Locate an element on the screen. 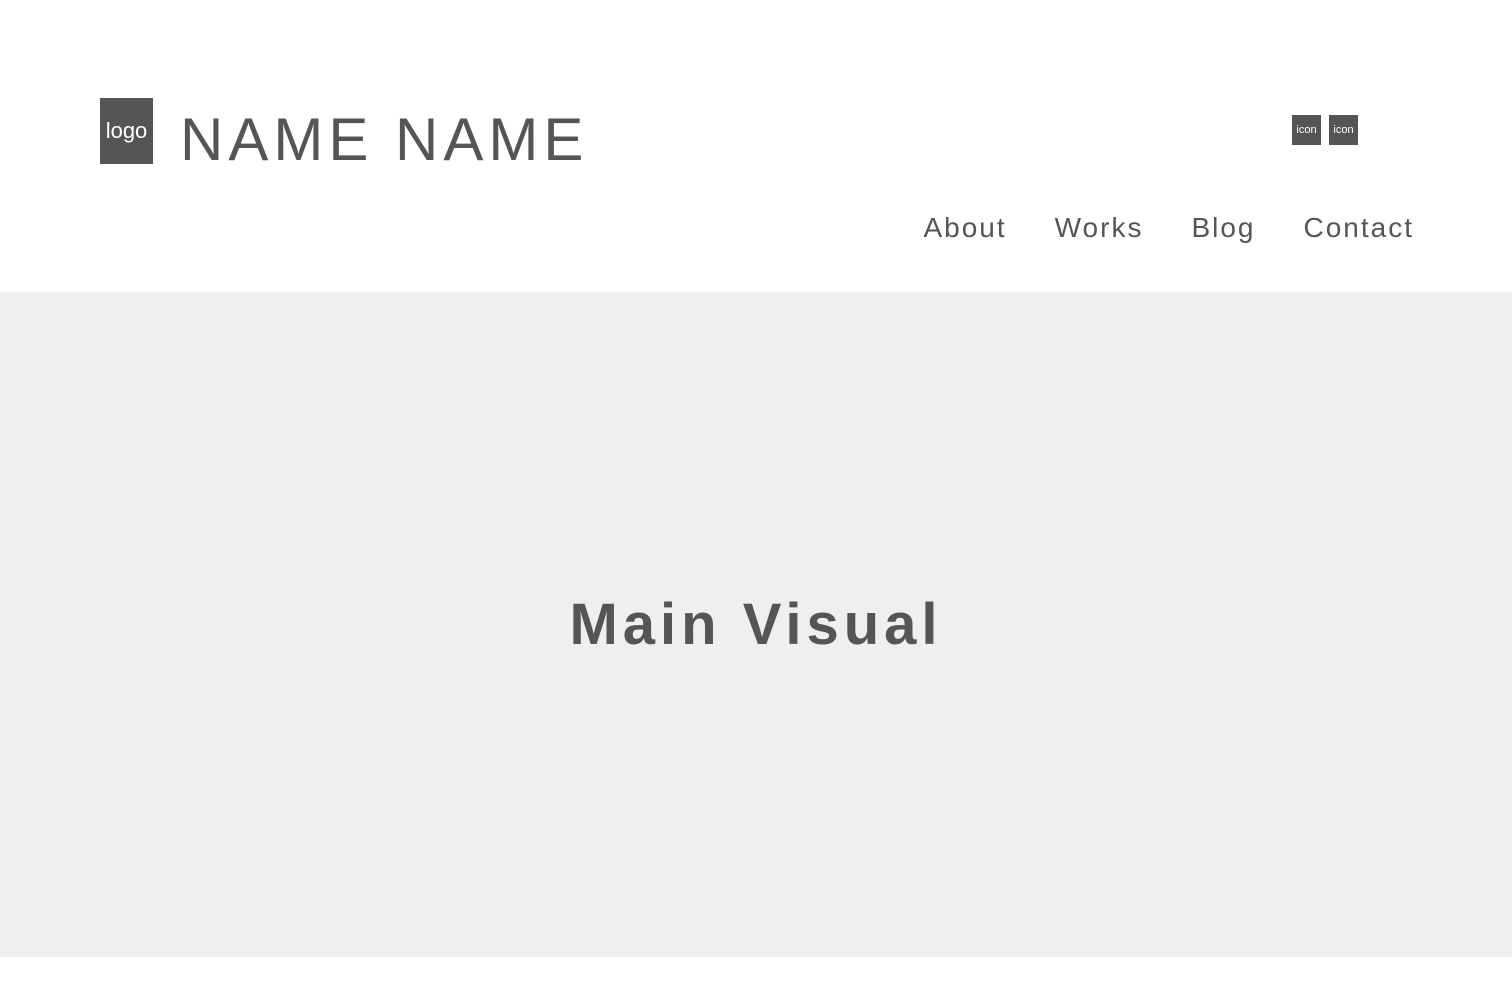 Image resolution: width=1512 pixels, height=982 pixels. nav-link-blog: Blog is located at coordinates (1223, 227).